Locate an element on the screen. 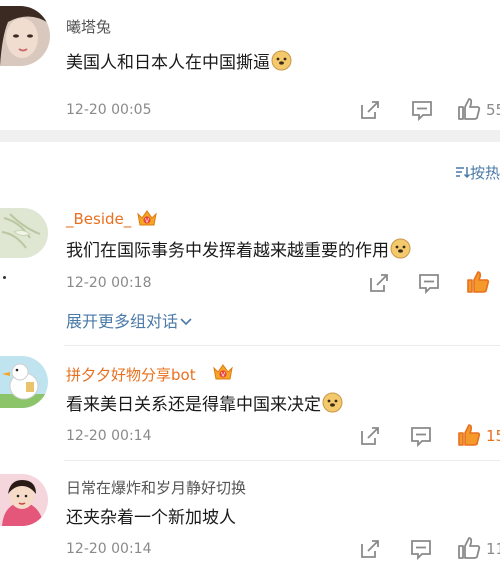 Image resolution: width=500 pixels, height=566 pixels. expand-replies-link: 展开更多组对话 is located at coordinates (129, 320).